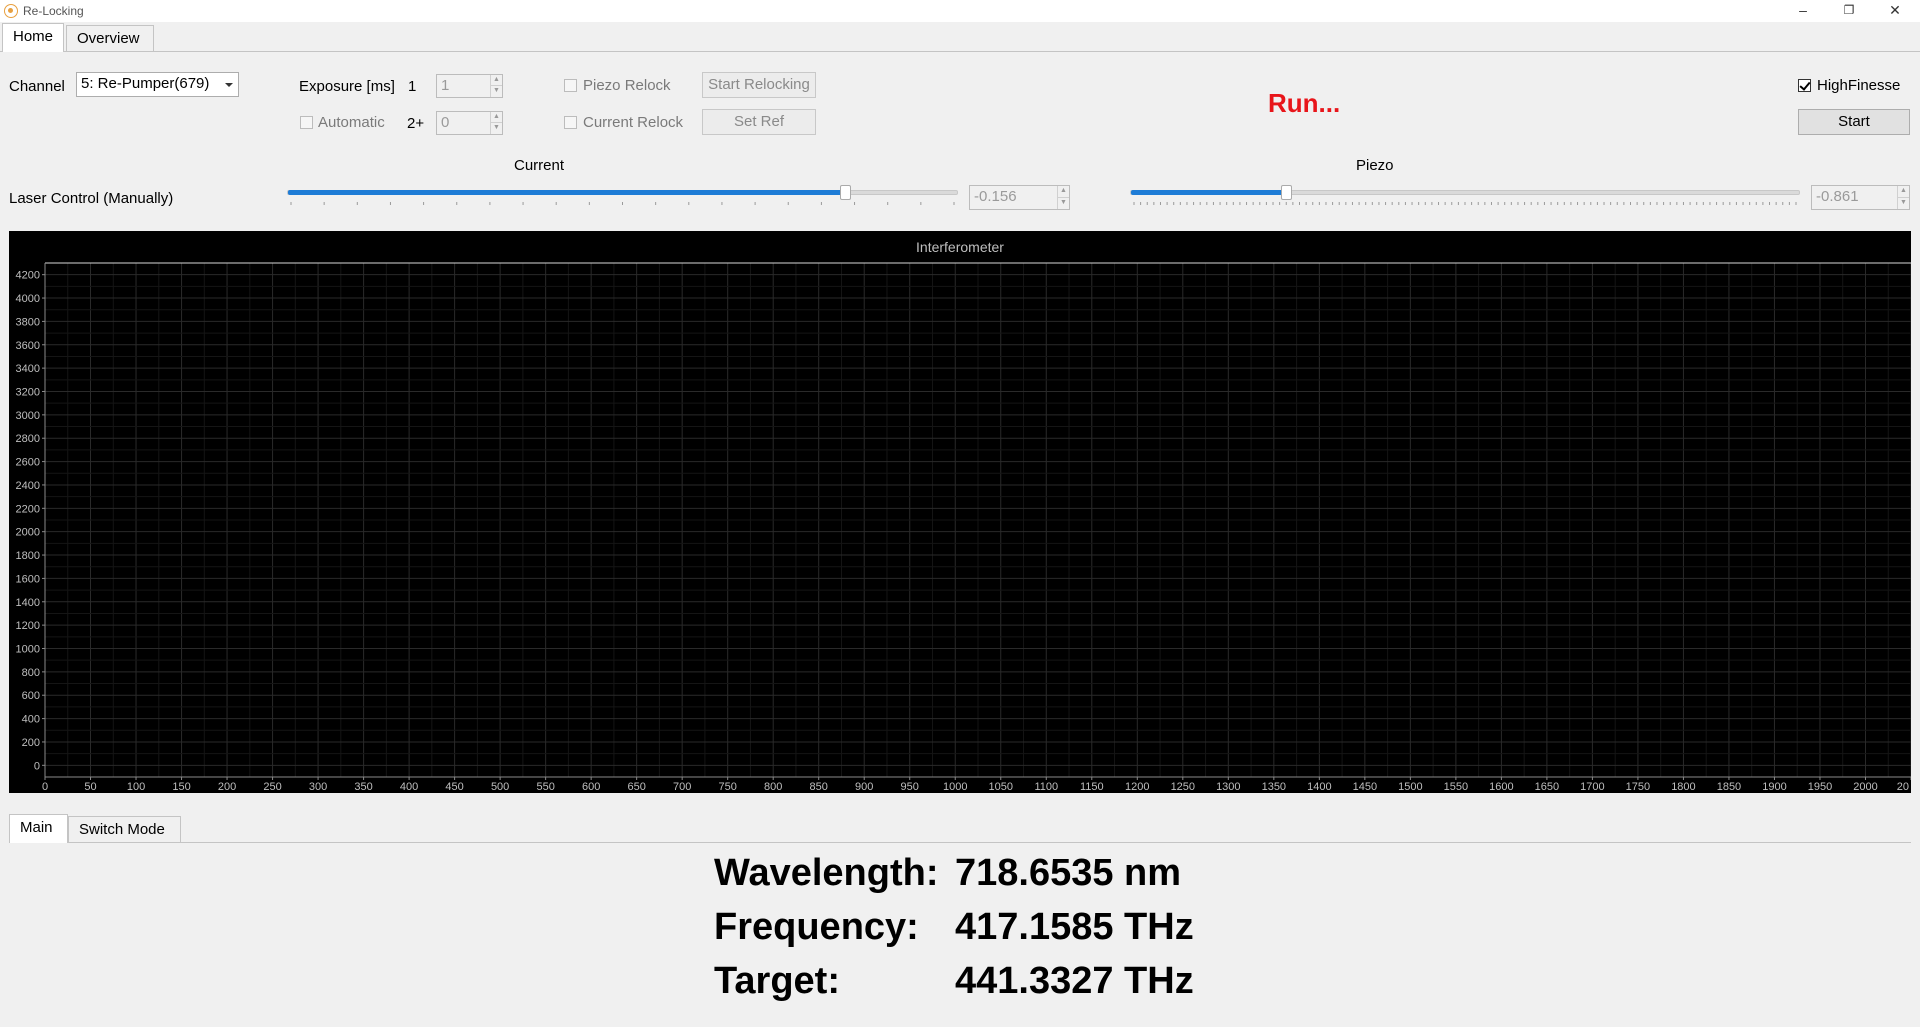 The height and width of the screenshot is (1027, 1920). I want to click on x-tick-label: 850, so click(819, 787).